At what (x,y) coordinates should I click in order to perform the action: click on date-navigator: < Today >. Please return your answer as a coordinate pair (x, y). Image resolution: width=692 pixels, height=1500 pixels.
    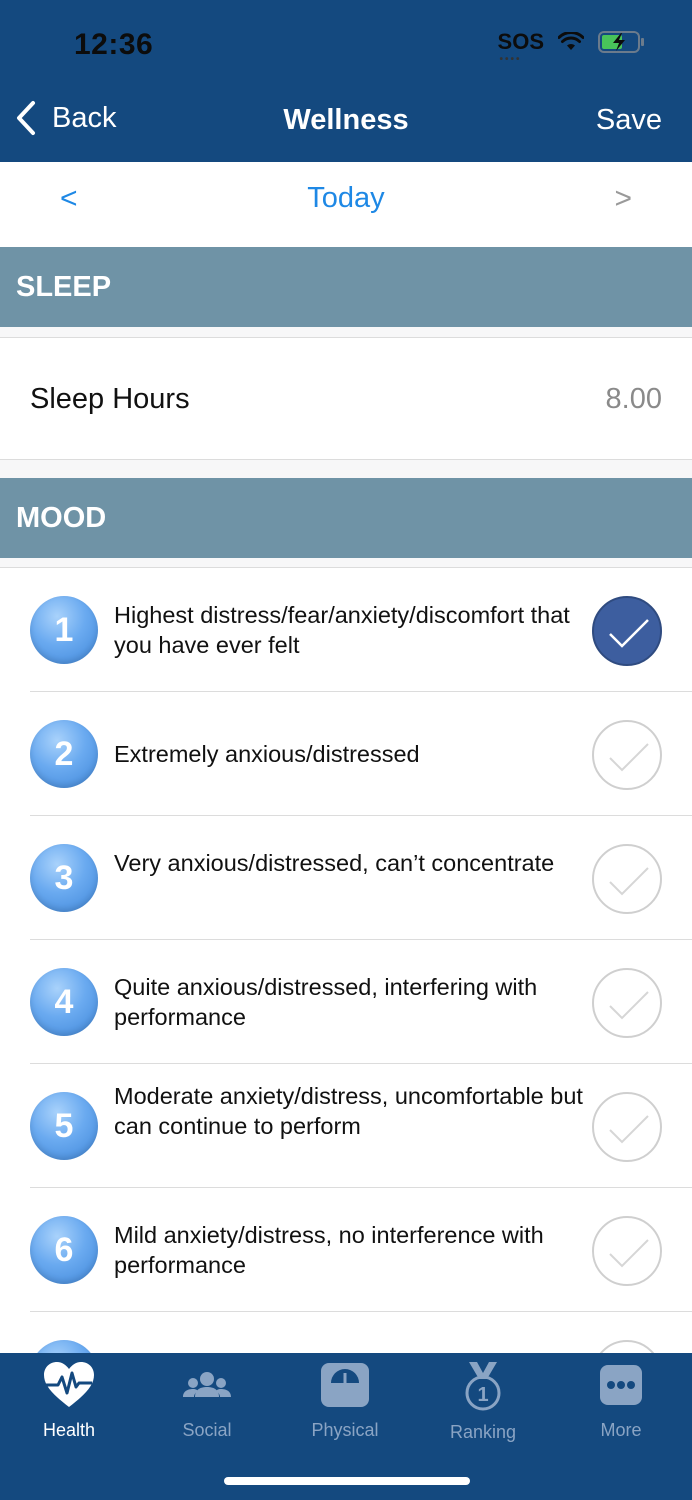
    Looking at the image, I should click on (346, 204).